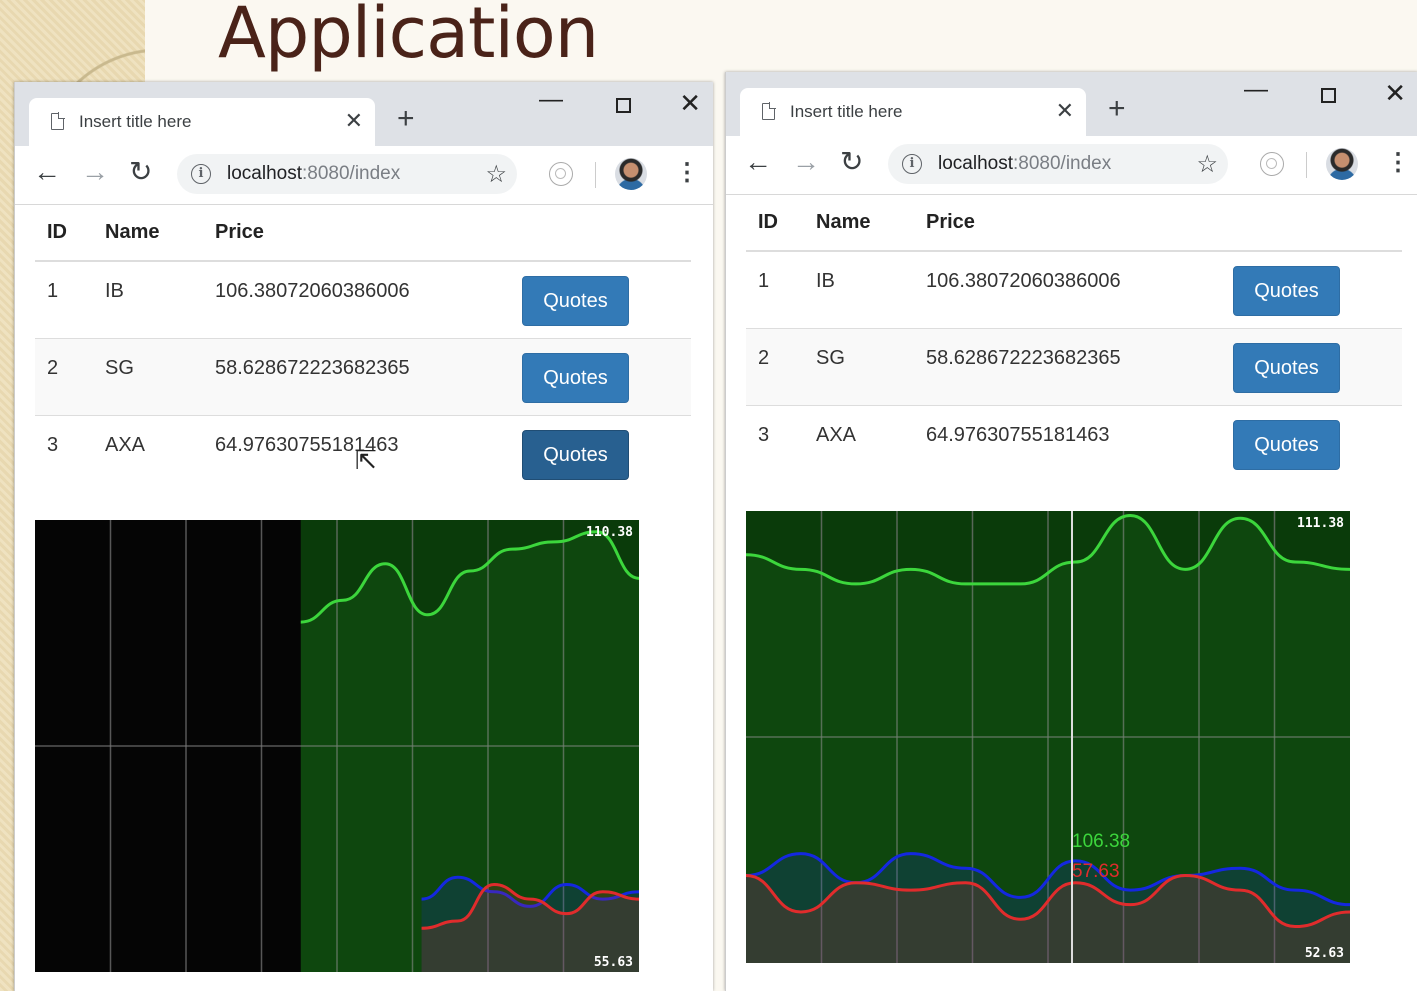 This screenshot has width=1417, height=991. I want to click on tooltip-value-green: 106.38, so click(1101, 841).